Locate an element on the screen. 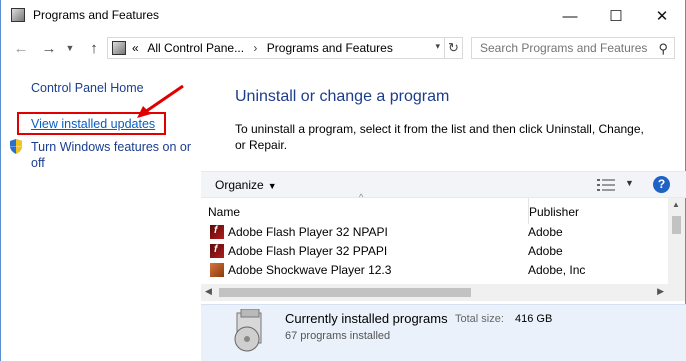 The height and width of the screenshot is (361, 686). program-name: Adobe Shockwave Player 12.3 is located at coordinates (310, 270).